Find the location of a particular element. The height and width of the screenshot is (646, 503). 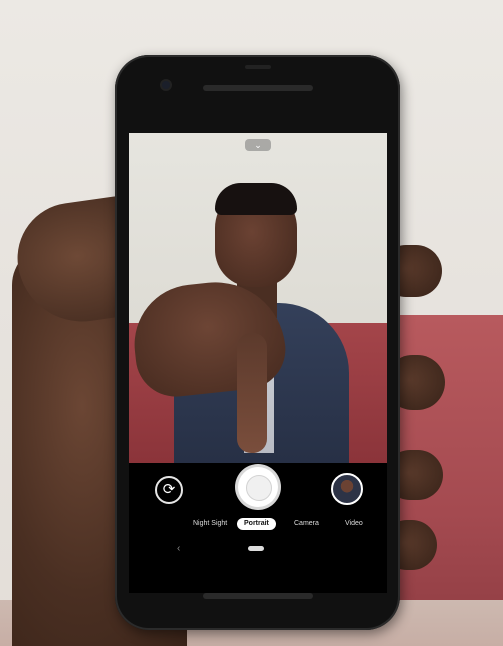

mode-night-sight: Night Sight is located at coordinates (210, 524).